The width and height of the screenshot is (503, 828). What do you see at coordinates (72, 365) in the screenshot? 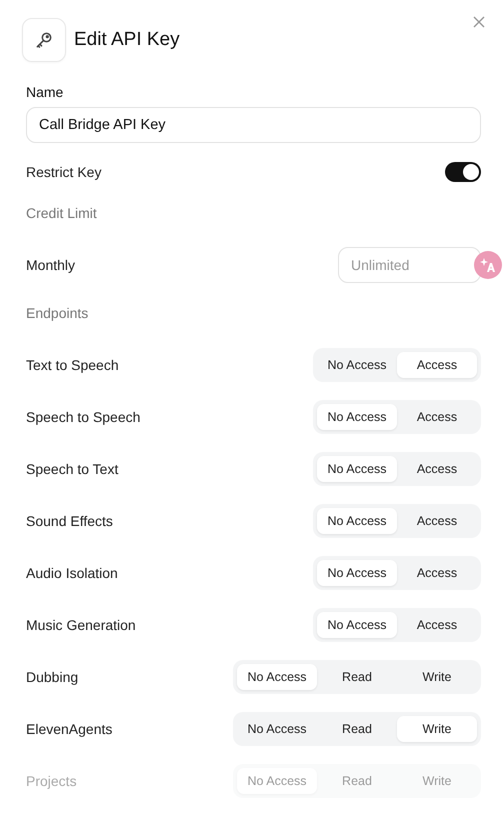
I see `endpoint-label: Text to Speech` at bounding box center [72, 365].